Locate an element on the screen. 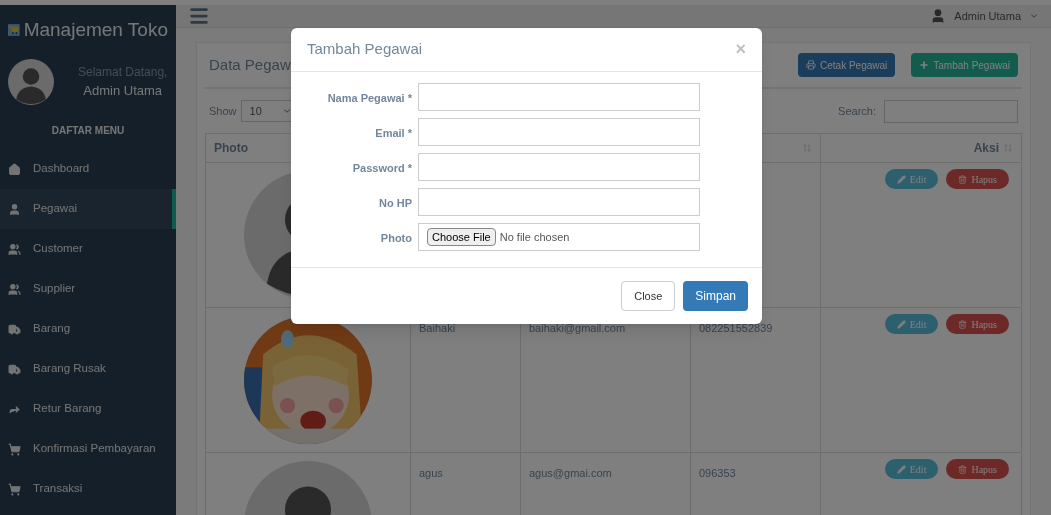 Image resolution: width=1051 pixels, height=515 pixels. avatar-icon is located at coordinates (31, 82).